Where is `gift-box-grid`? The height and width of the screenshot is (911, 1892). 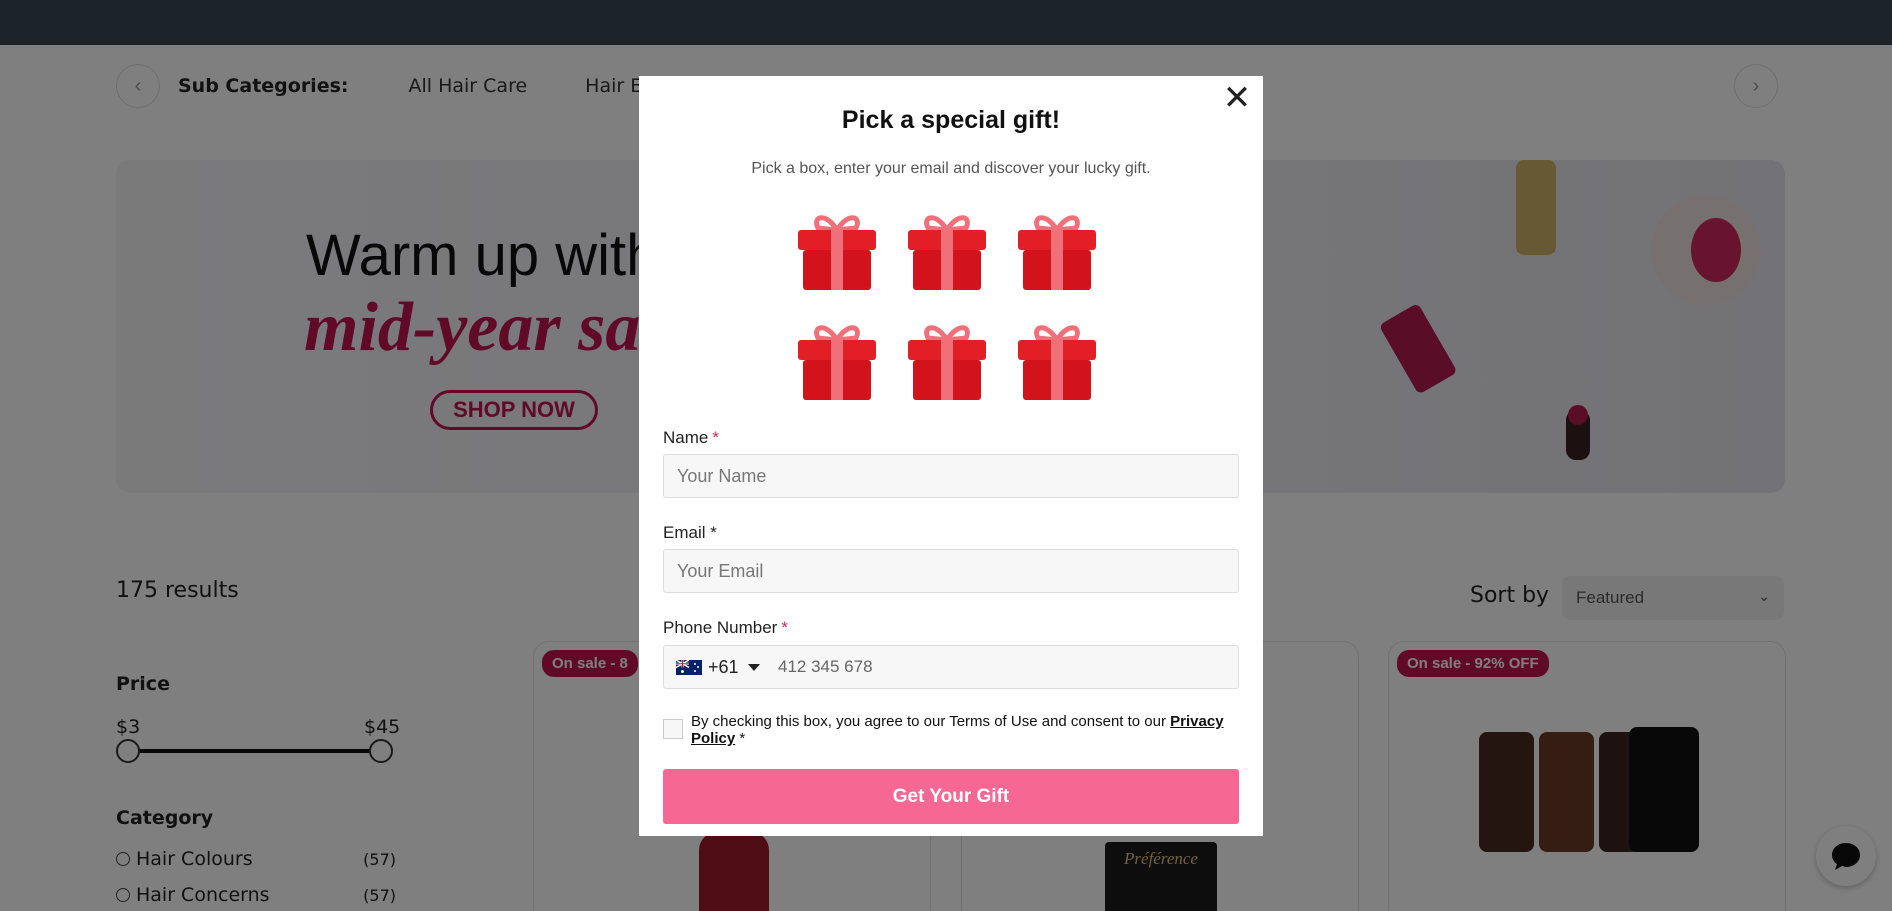
gift-box-grid is located at coordinates (951, 306).